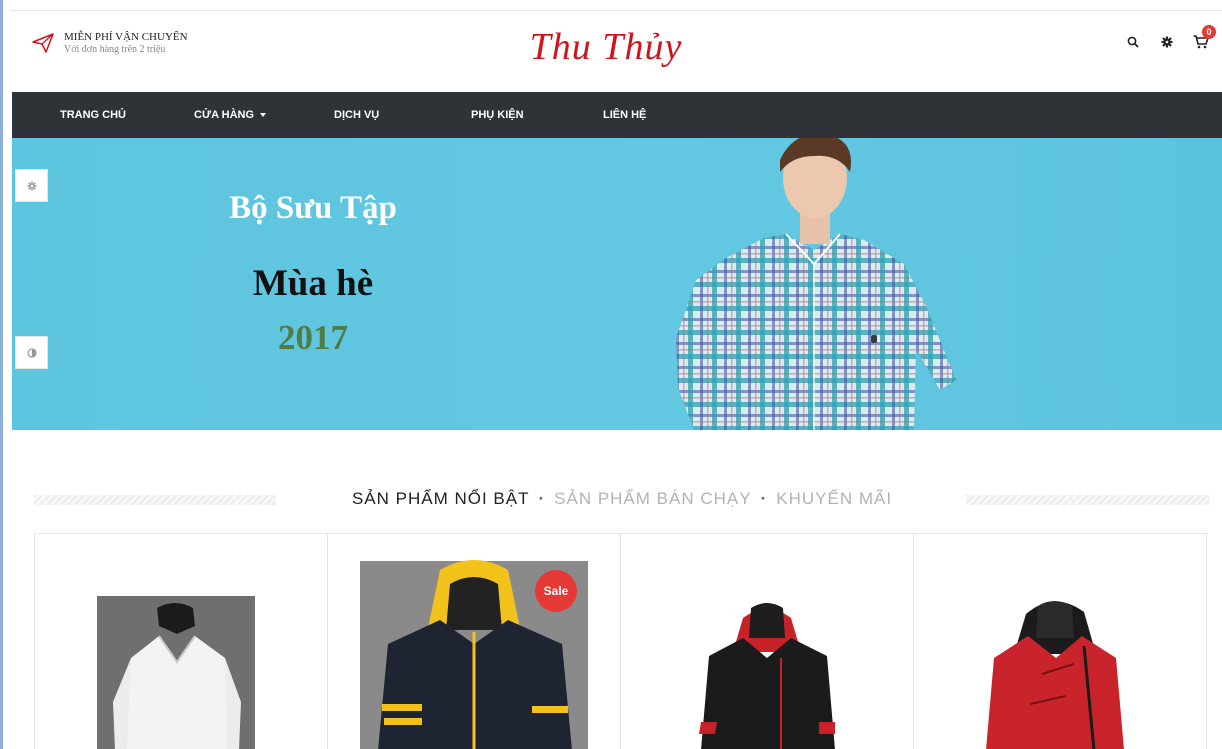  I want to click on banner-season-title: Mùa hè, so click(313, 283).